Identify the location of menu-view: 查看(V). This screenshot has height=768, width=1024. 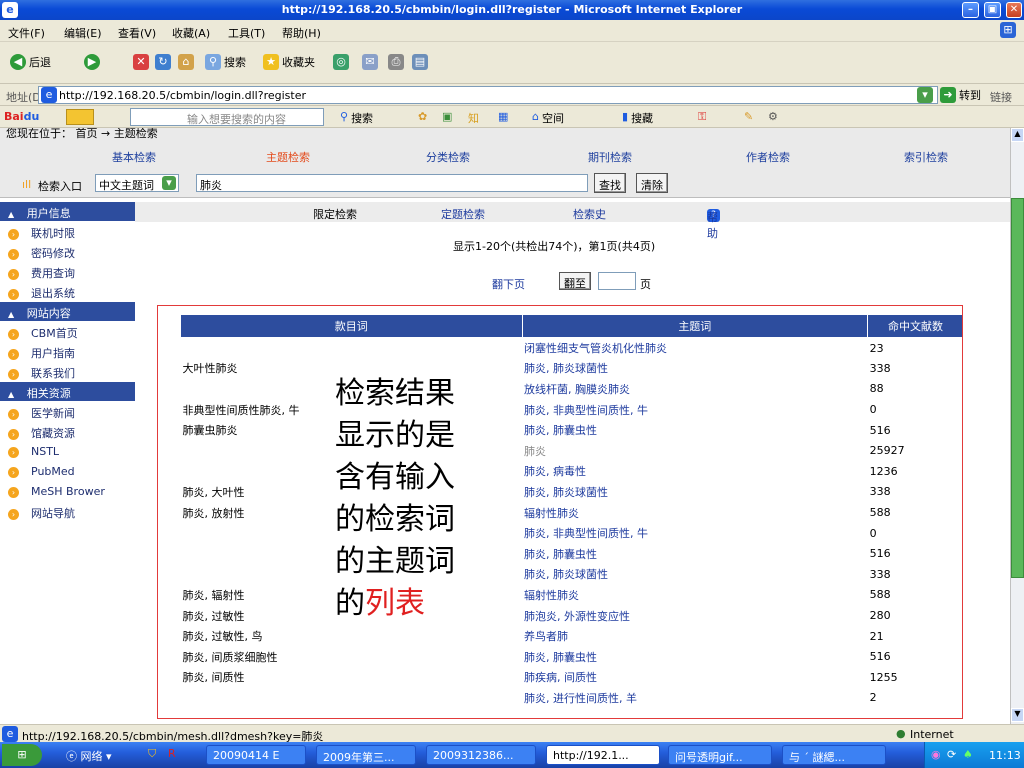
(137, 33).